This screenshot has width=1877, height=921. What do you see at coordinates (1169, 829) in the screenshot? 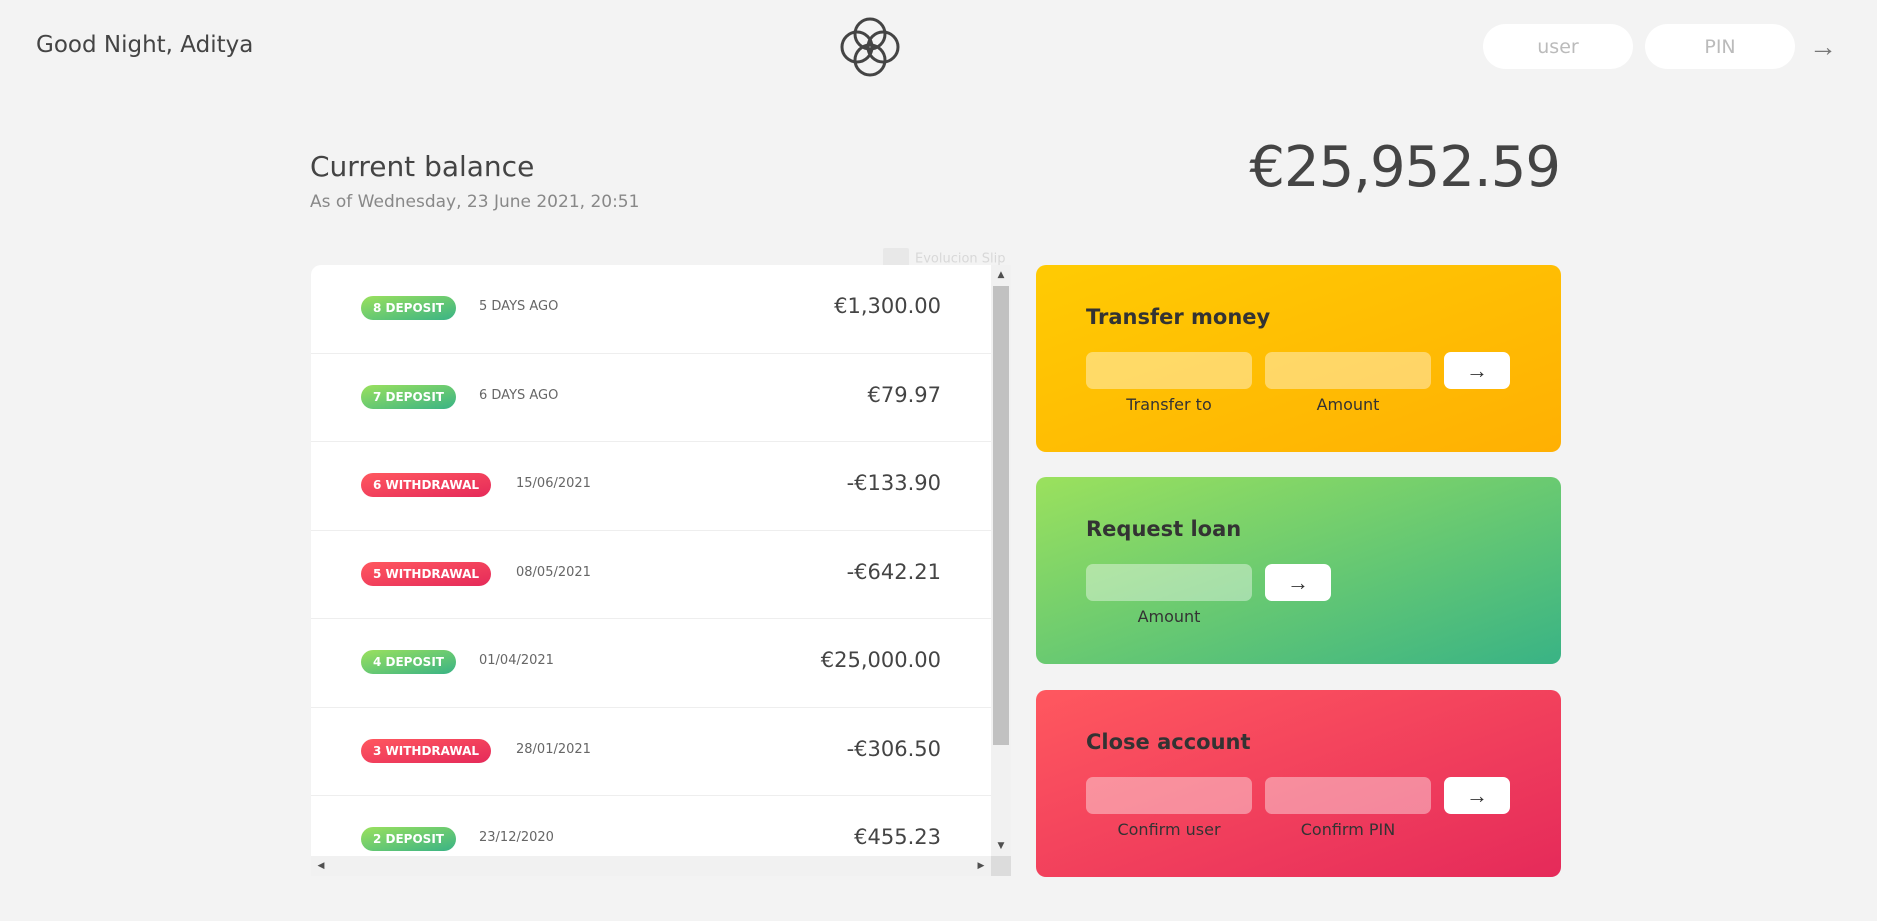
I see `close-user-label: Confirm user` at bounding box center [1169, 829].